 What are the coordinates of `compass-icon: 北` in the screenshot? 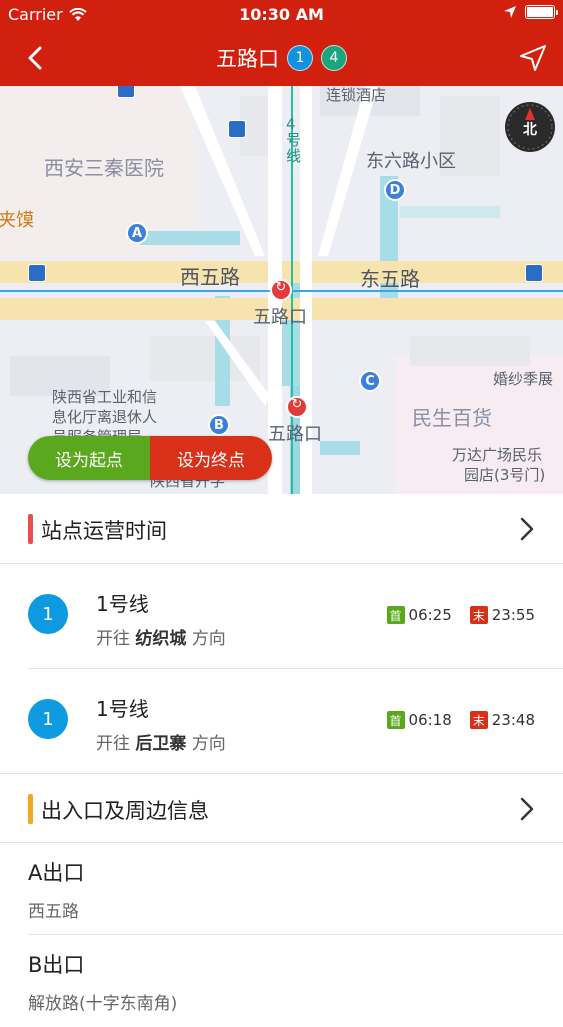 It's located at (530, 127).